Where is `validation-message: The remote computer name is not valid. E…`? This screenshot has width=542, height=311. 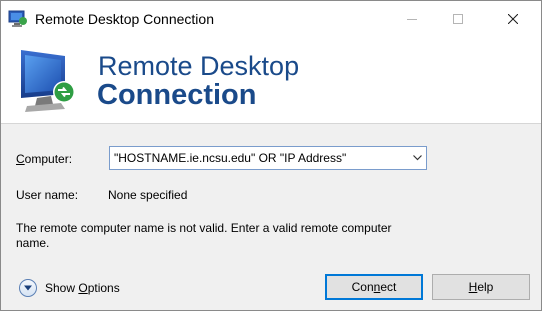 validation-message: The remote computer name is not valid. E… is located at coordinates (204, 235).